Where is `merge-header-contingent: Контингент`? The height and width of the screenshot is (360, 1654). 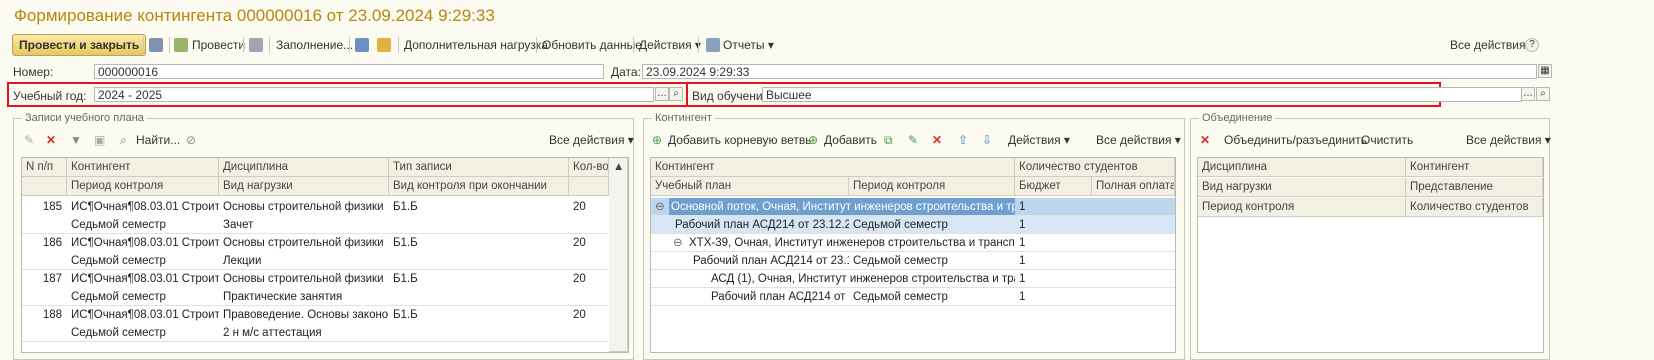 merge-header-contingent: Контингент is located at coordinates (1474, 167).